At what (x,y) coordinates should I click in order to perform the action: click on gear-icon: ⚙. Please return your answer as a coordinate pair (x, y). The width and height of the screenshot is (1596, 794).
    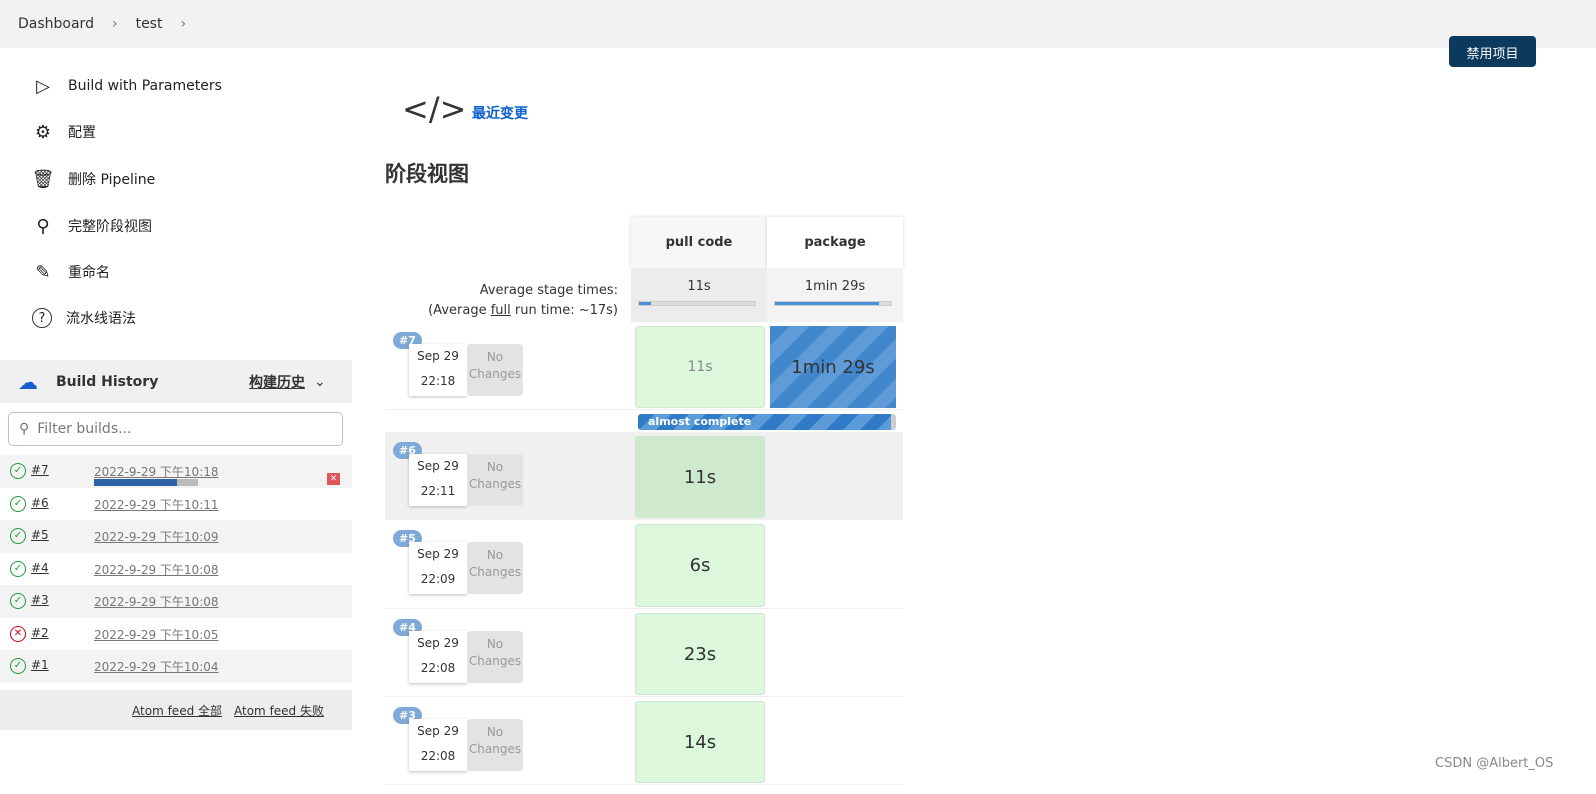
    Looking at the image, I should click on (43, 132).